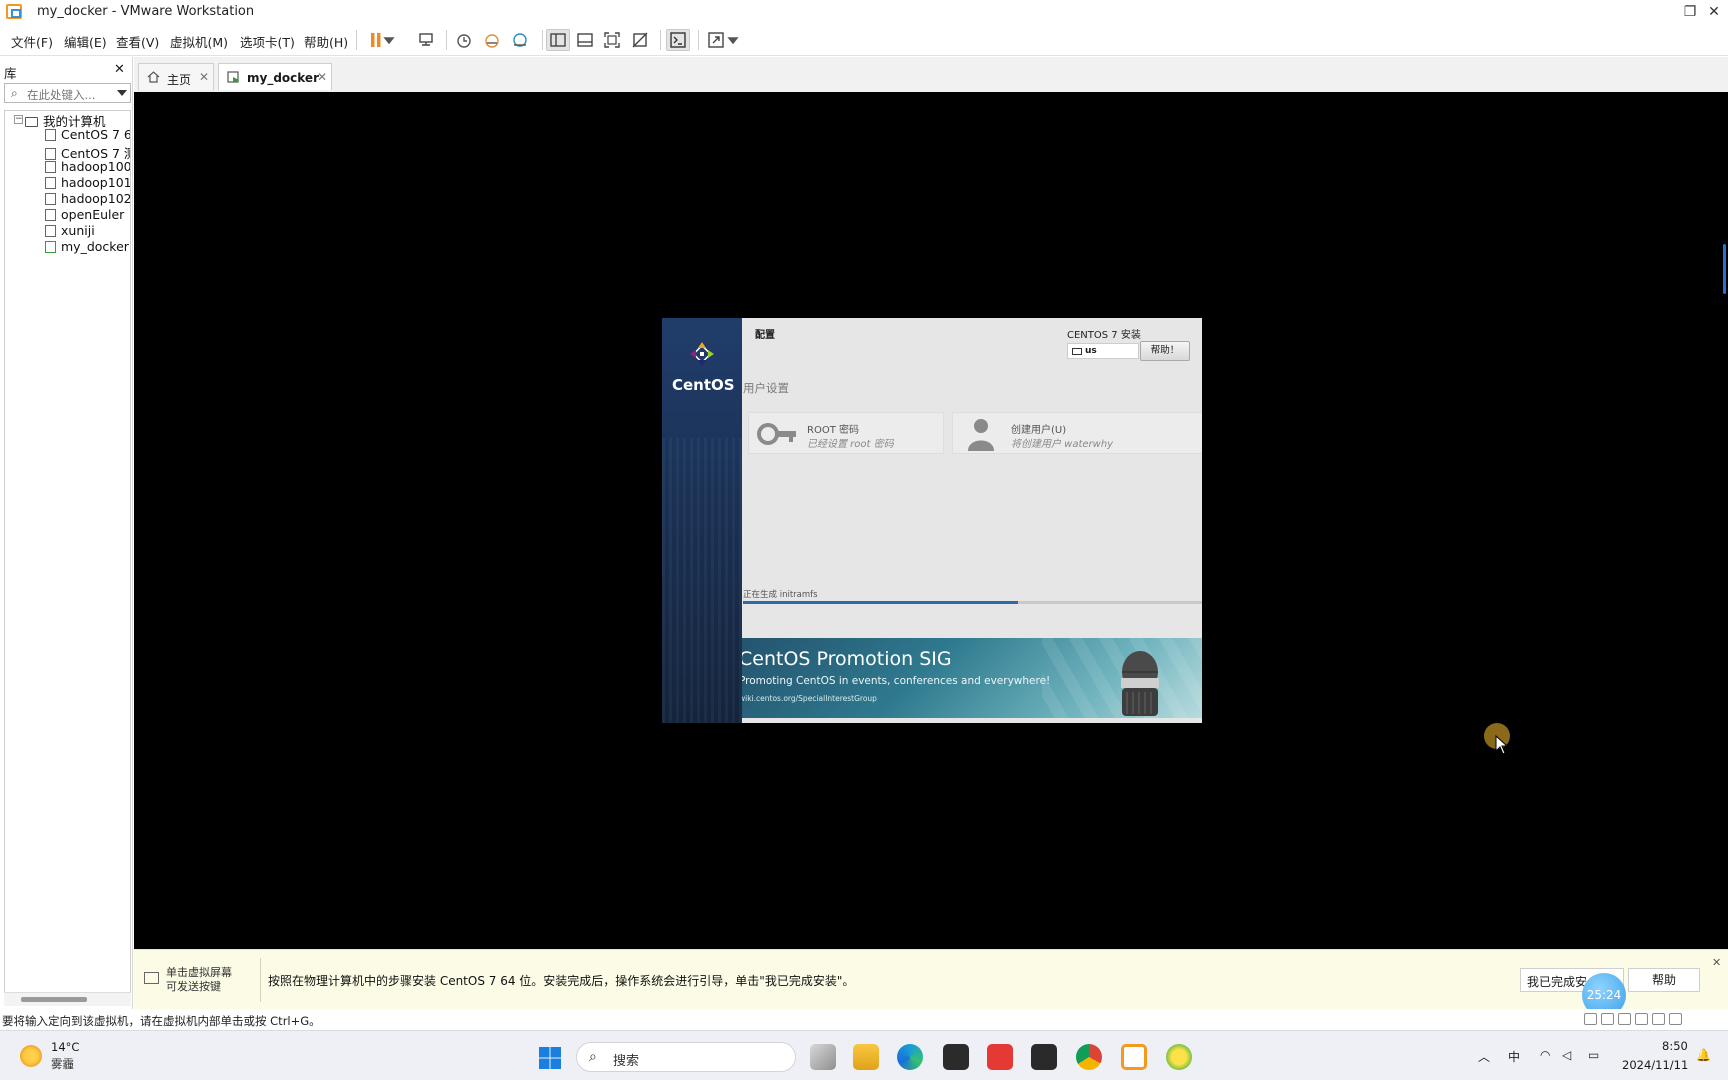 Image resolution: width=1728 pixels, height=1080 pixels. Describe the element at coordinates (1624, 1019) in the screenshot. I see `network-adapter-icon` at that location.